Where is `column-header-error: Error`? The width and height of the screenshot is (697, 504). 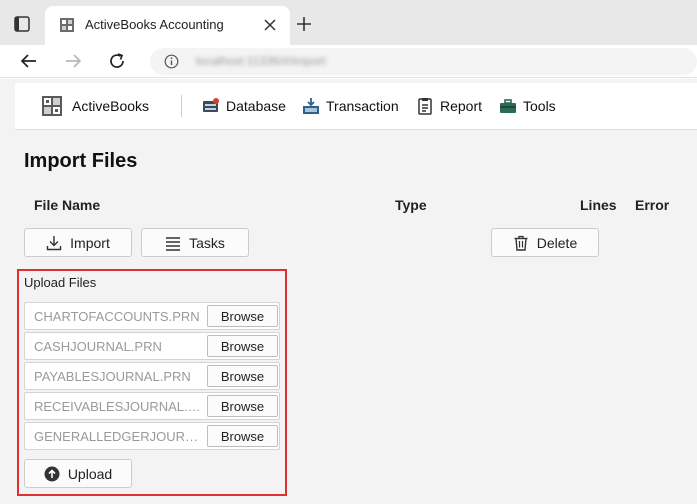
column-header-error: Error is located at coordinates (652, 205).